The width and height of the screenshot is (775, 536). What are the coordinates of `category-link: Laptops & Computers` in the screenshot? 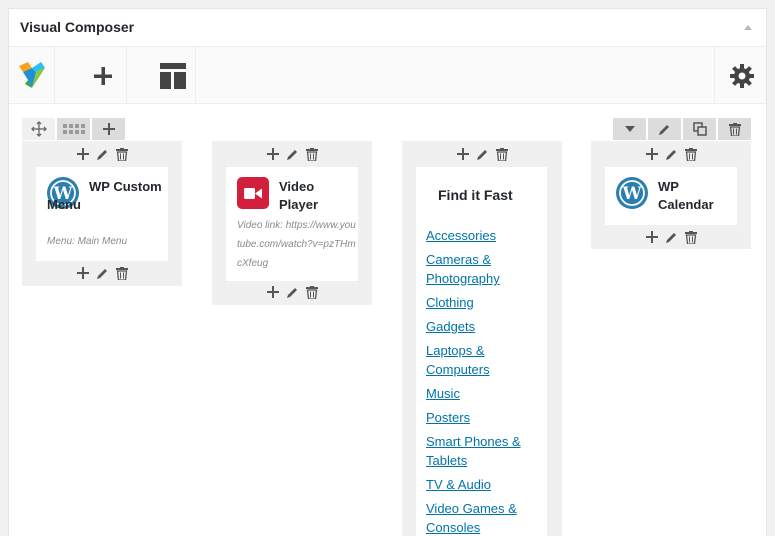 It's located at (485, 360).